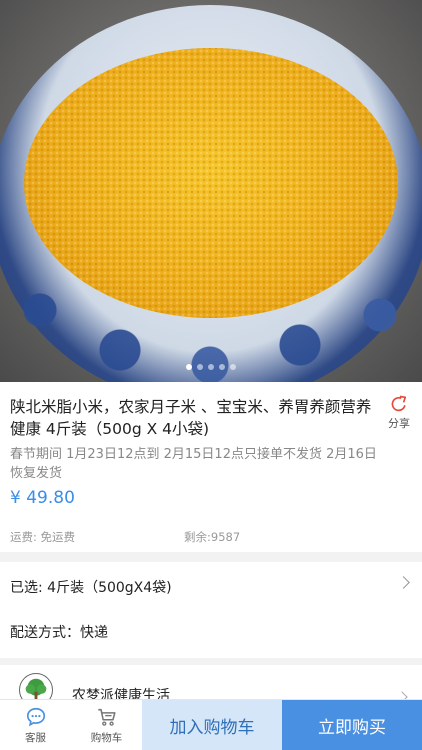 The image size is (422, 750). Describe the element at coordinates (211, 610) in the screenshot. I see `spec-selection: 已选: 4斤装（500gX4袋) 配送方式：快递` at that location.